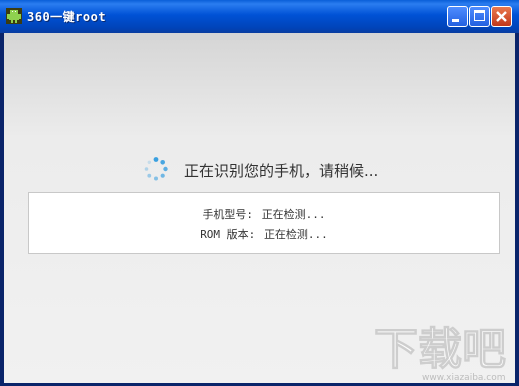  I want to click on title-bar: 360一键root, so click(259, 16).